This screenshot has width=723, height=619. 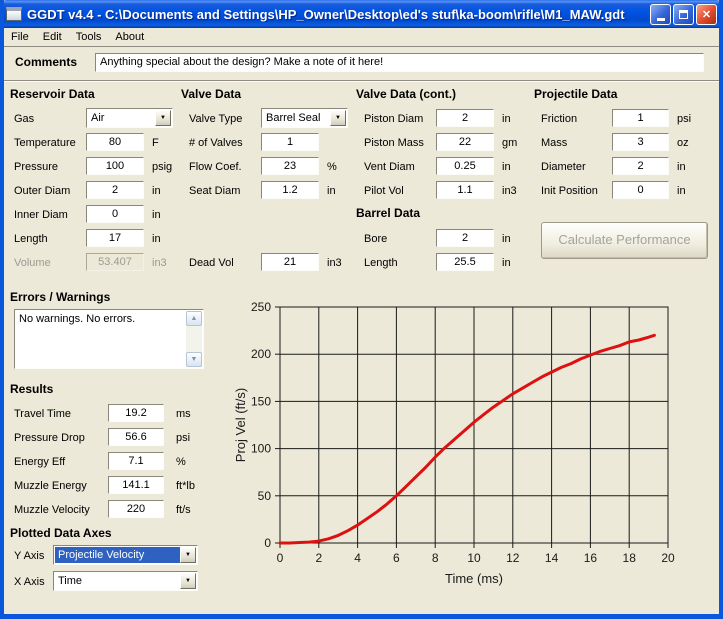 What do you see at coordinates (194, 339) in the screenshot?
I see `scrollbar: ▲ ▼` at bounding box center [194, 339].